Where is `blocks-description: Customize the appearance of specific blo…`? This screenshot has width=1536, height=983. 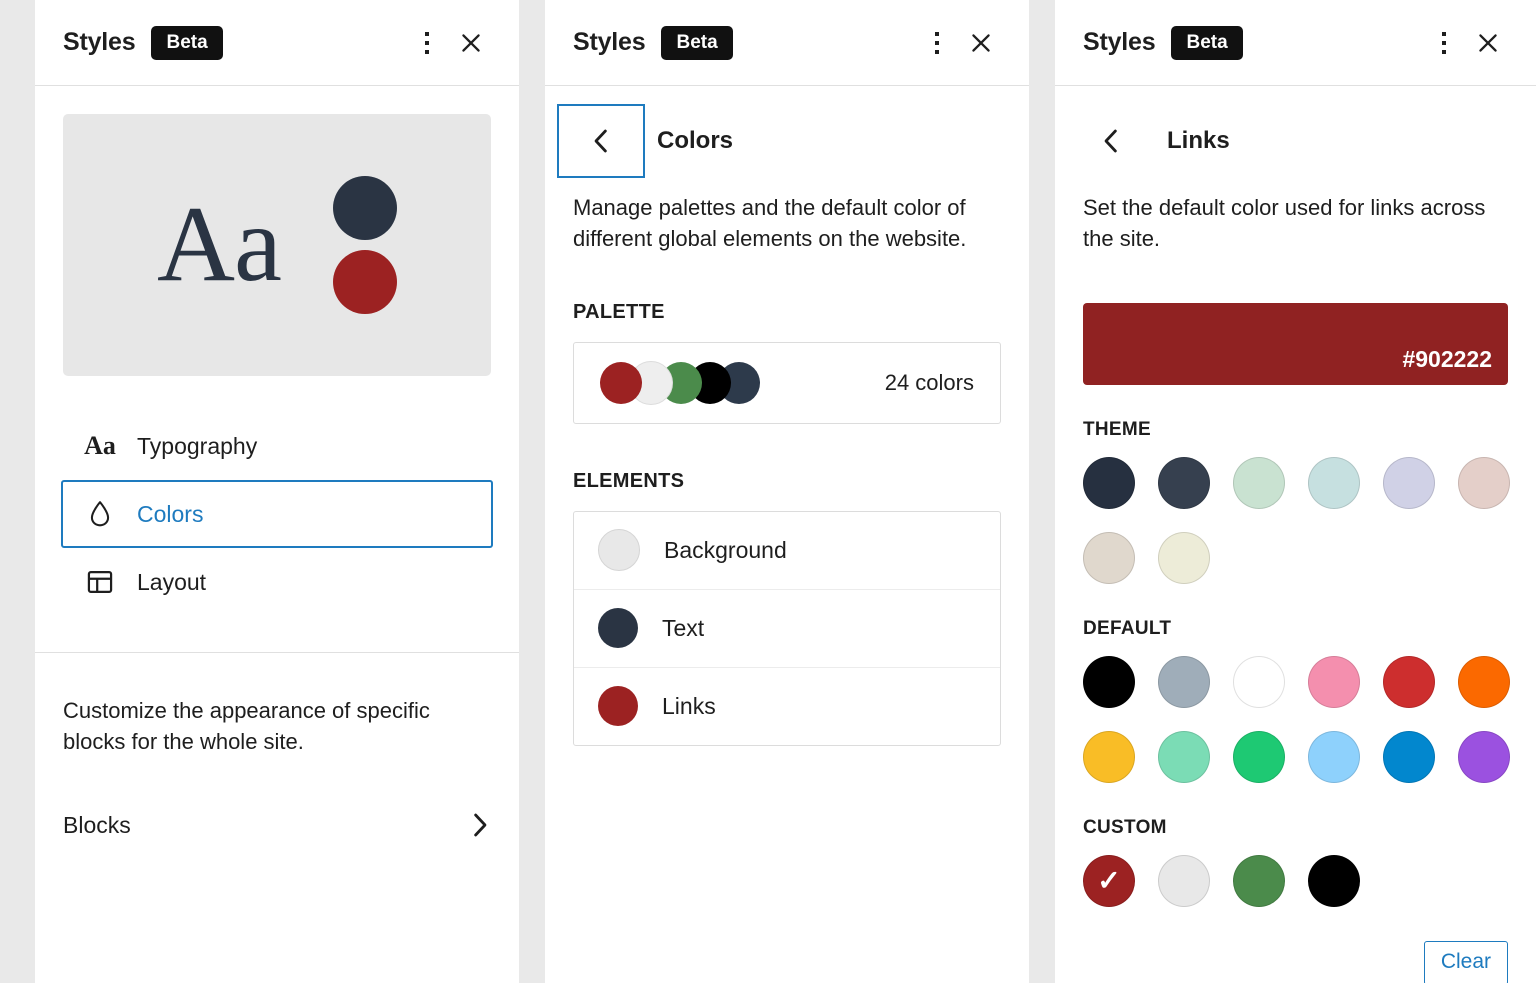 blocks-description: Customize the appearance of specific blo… is located at coordinates (246, 726).